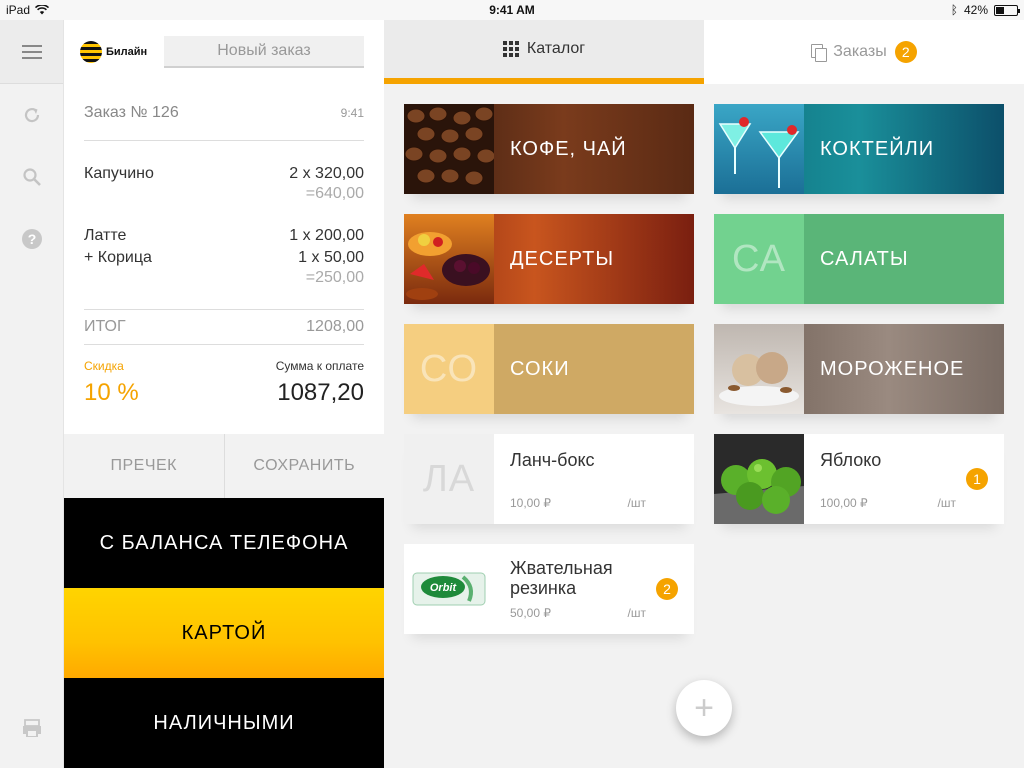 This screenshot has height=768, width=1024. Describe the element at coordinates (578, 613) in the screenshot. I see `product-meta: 50,00 ₽ /шт` at that location.